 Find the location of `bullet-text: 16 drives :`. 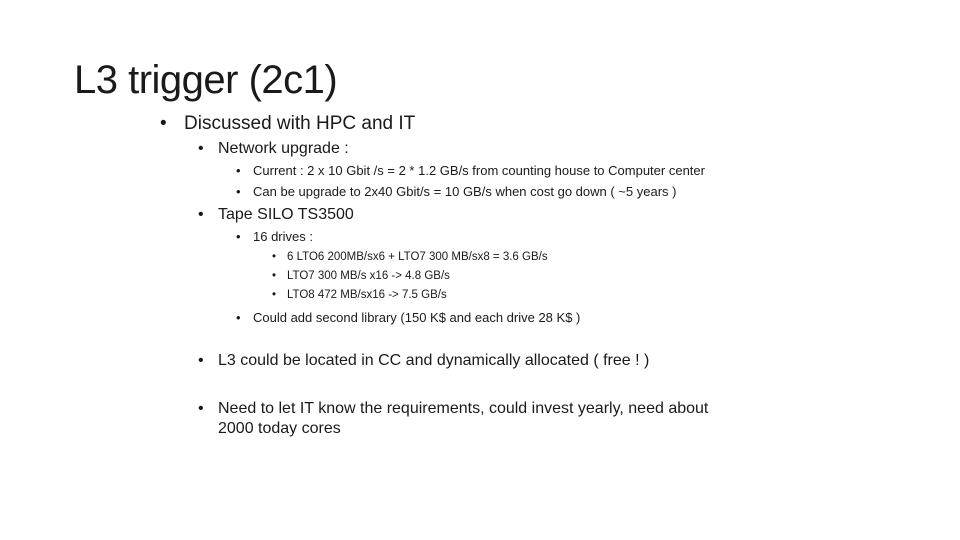

bullet-text: 16 drives : is located at coordinates (283, 236).